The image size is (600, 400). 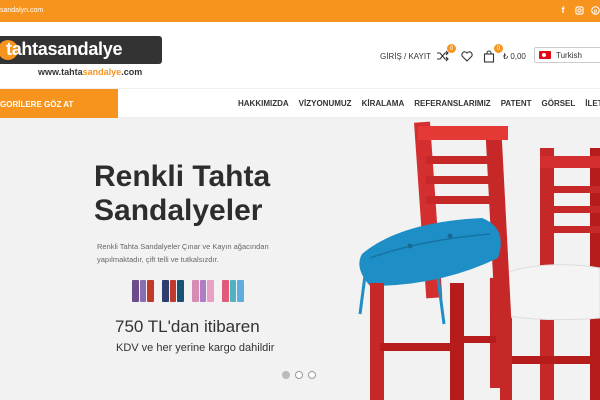 What do you see at coordinates (173, 290) in the screenshot?
I see `chair-sample-navy` at bounding box center [173, 290].